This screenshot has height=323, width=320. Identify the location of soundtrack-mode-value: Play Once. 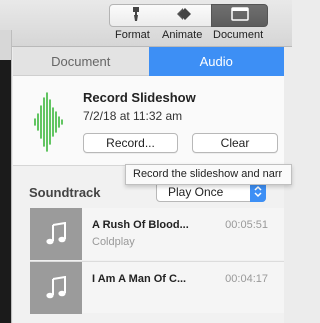
(196, 192).